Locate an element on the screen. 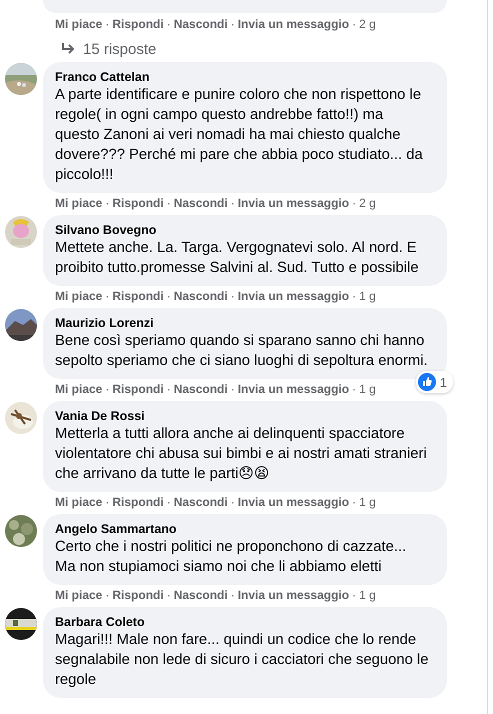  replies-link: 15 risposte is located at coordinates (274, 49).